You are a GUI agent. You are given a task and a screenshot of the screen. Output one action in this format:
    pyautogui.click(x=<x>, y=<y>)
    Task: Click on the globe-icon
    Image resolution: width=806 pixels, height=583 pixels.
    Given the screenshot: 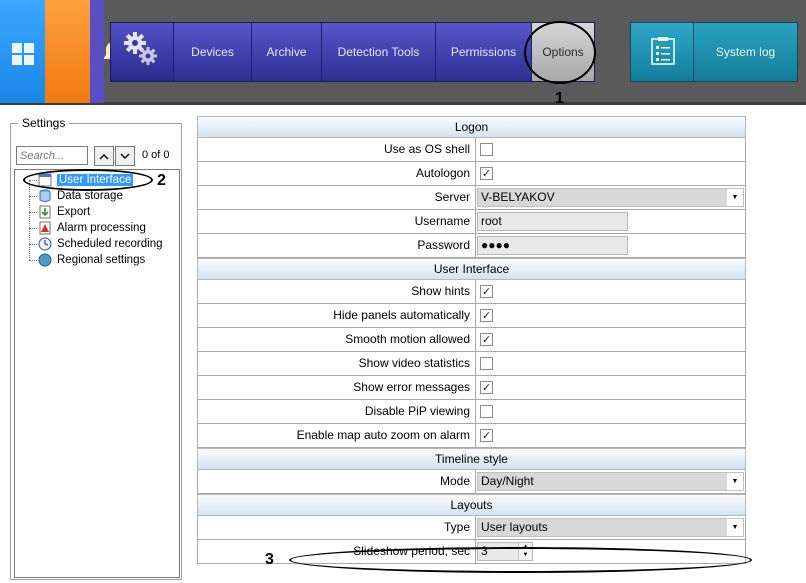 What is the action you would take?
    pyautogui.click(x=45, y=260)
    